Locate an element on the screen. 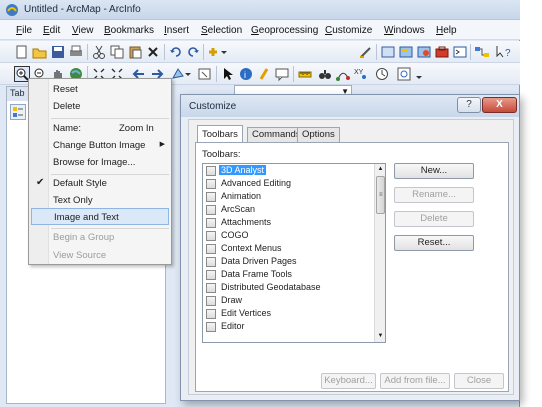 The image size is (542, 407). redo-icon is located at coordinates (193, 52).